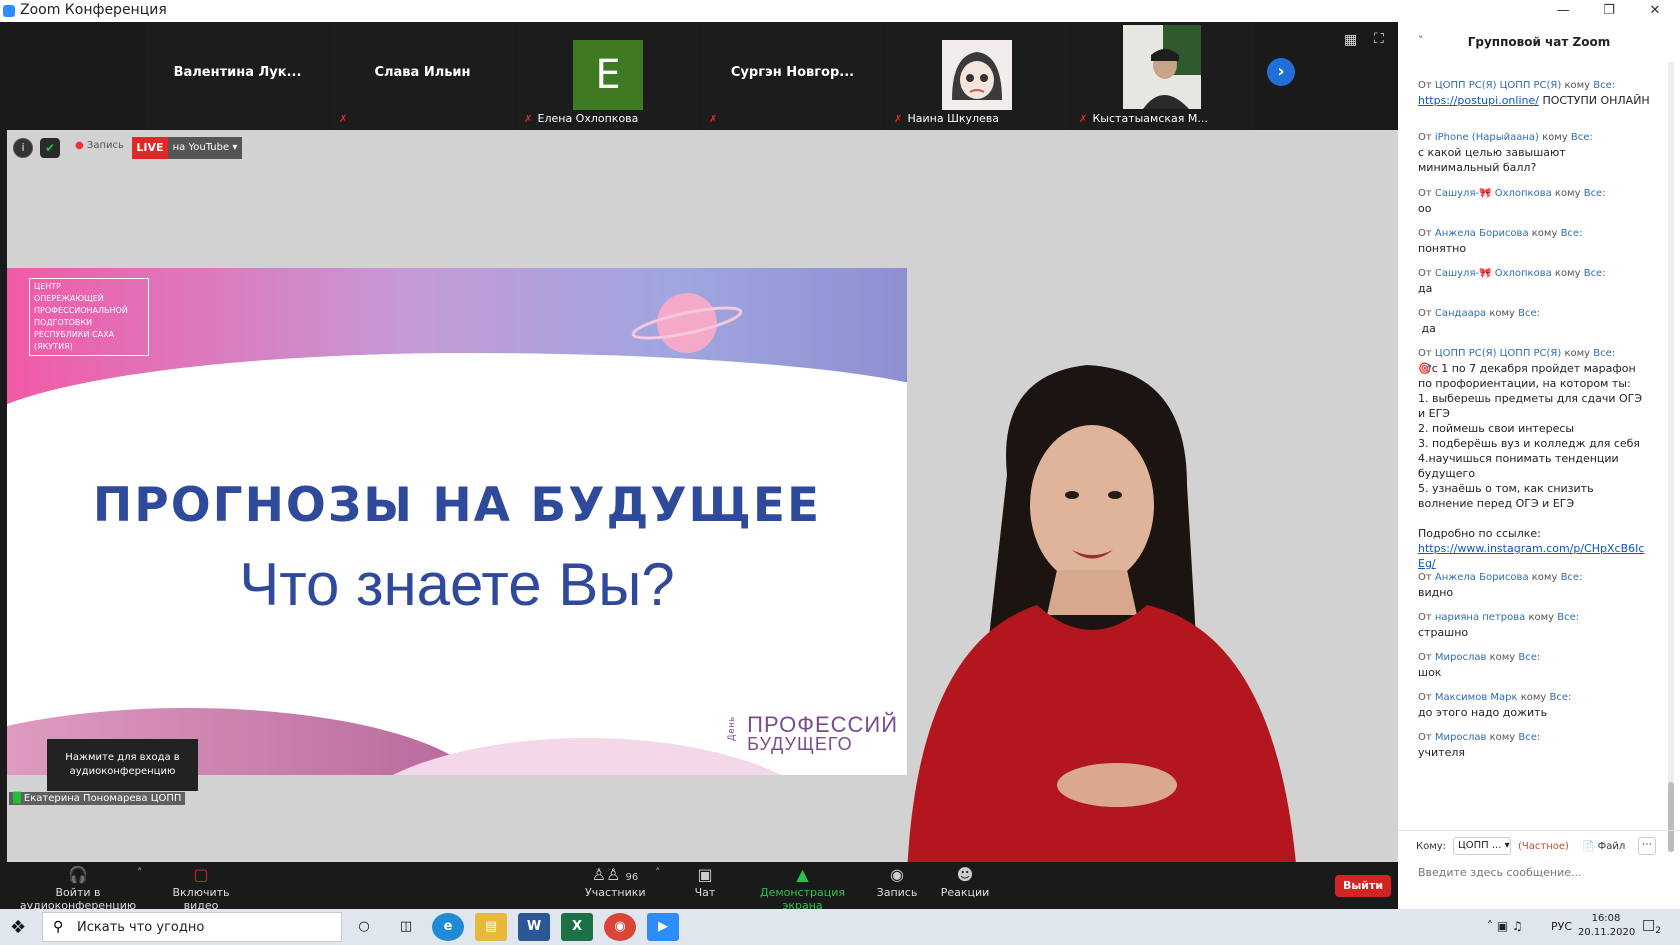 This screenshot has width=1680, height=945. I want to click on zoom-taskbar-icon: ▶, so click(663, 927).